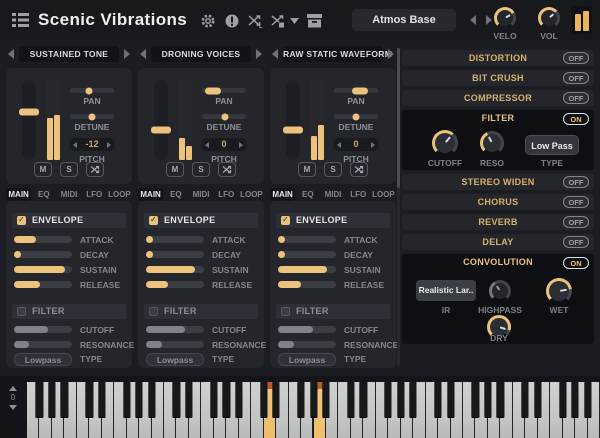 The height and width of the screenshot is (438, 600). I want to click on filter-checkbox, so click(153, 311).